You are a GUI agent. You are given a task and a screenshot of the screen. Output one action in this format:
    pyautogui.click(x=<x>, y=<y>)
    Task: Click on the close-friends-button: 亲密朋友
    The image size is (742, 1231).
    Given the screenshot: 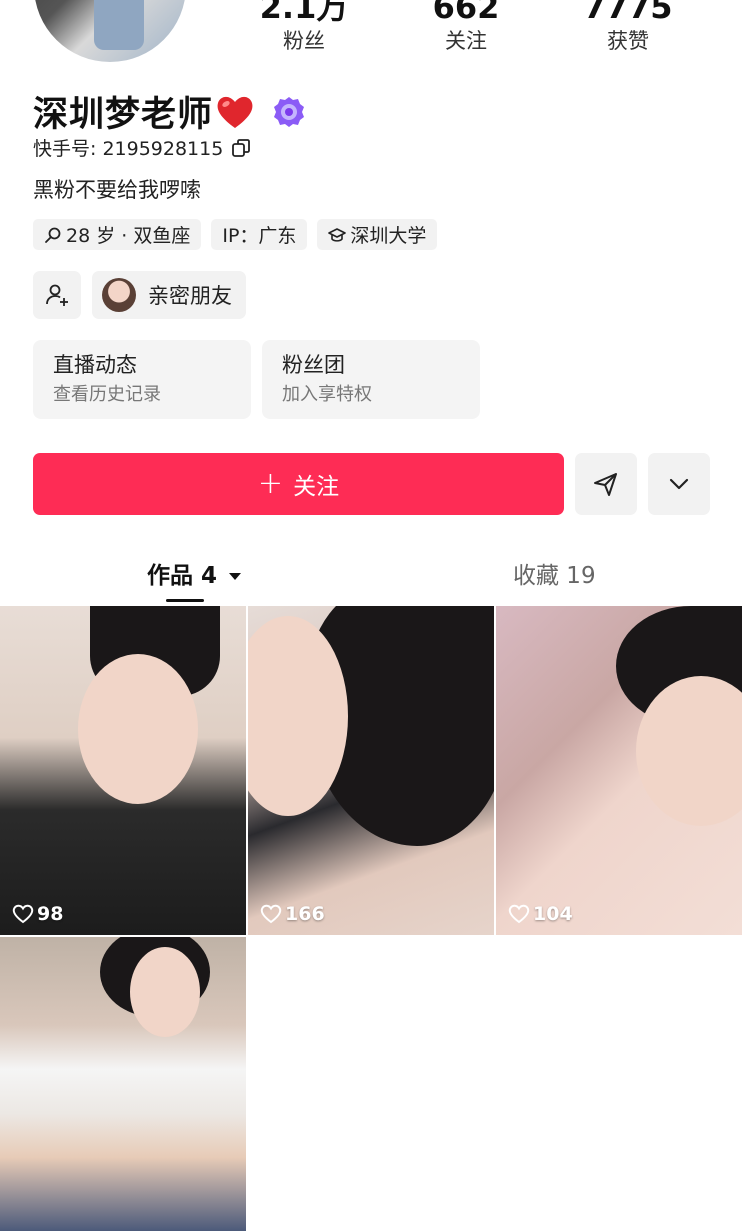 What is the action you would take?
    pyautogui.click(x=169, y=295)
    